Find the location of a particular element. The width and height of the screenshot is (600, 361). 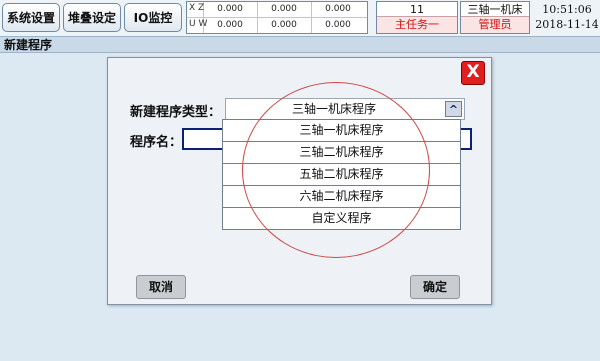

clock-time: 10:51:06 is located at coordinates (567, 9).